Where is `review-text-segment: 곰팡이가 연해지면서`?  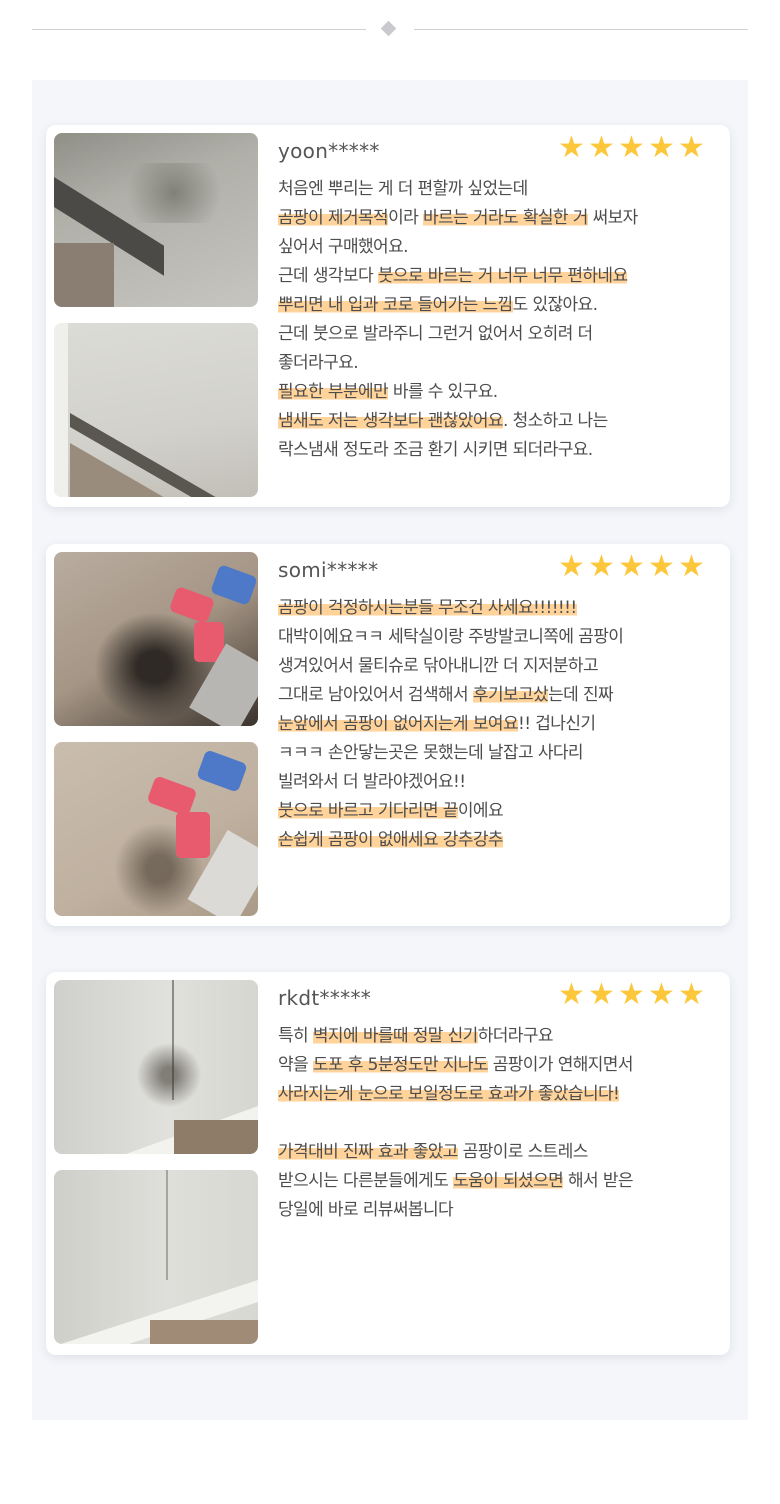
review-text-segment: 곰팡이가 연해지면서 is located at coordinates (560, 1065).